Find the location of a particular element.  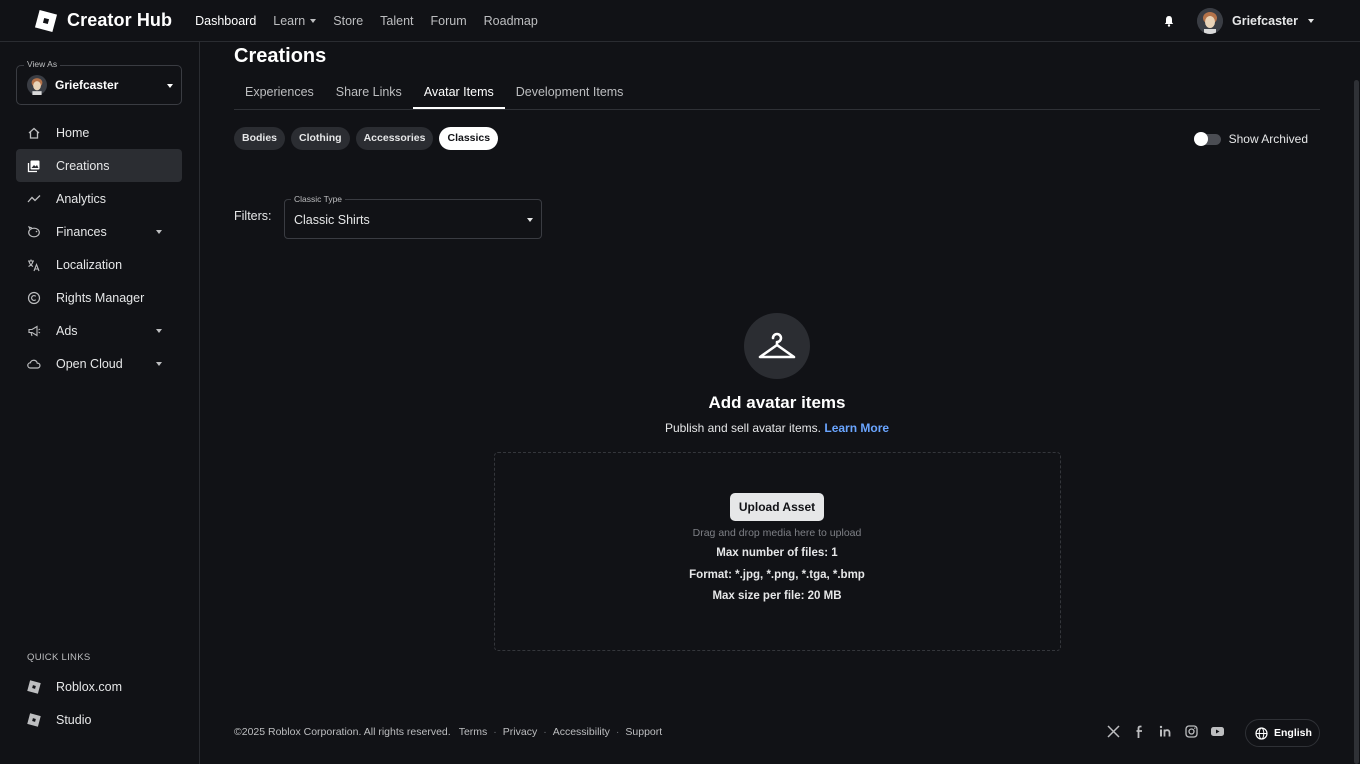

analytics-icon is located at coordinates (34, 198).